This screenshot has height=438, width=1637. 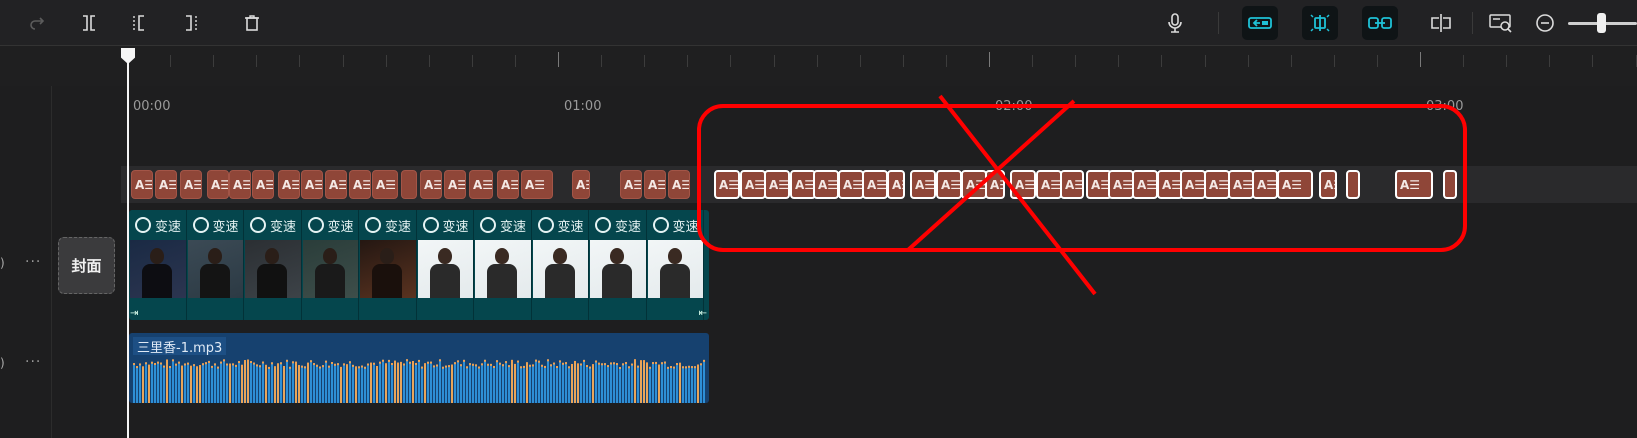 What do you see at coordinates (252, 23) in the screenshot?
I see `delete-icon` at bounding box center [252, 23].